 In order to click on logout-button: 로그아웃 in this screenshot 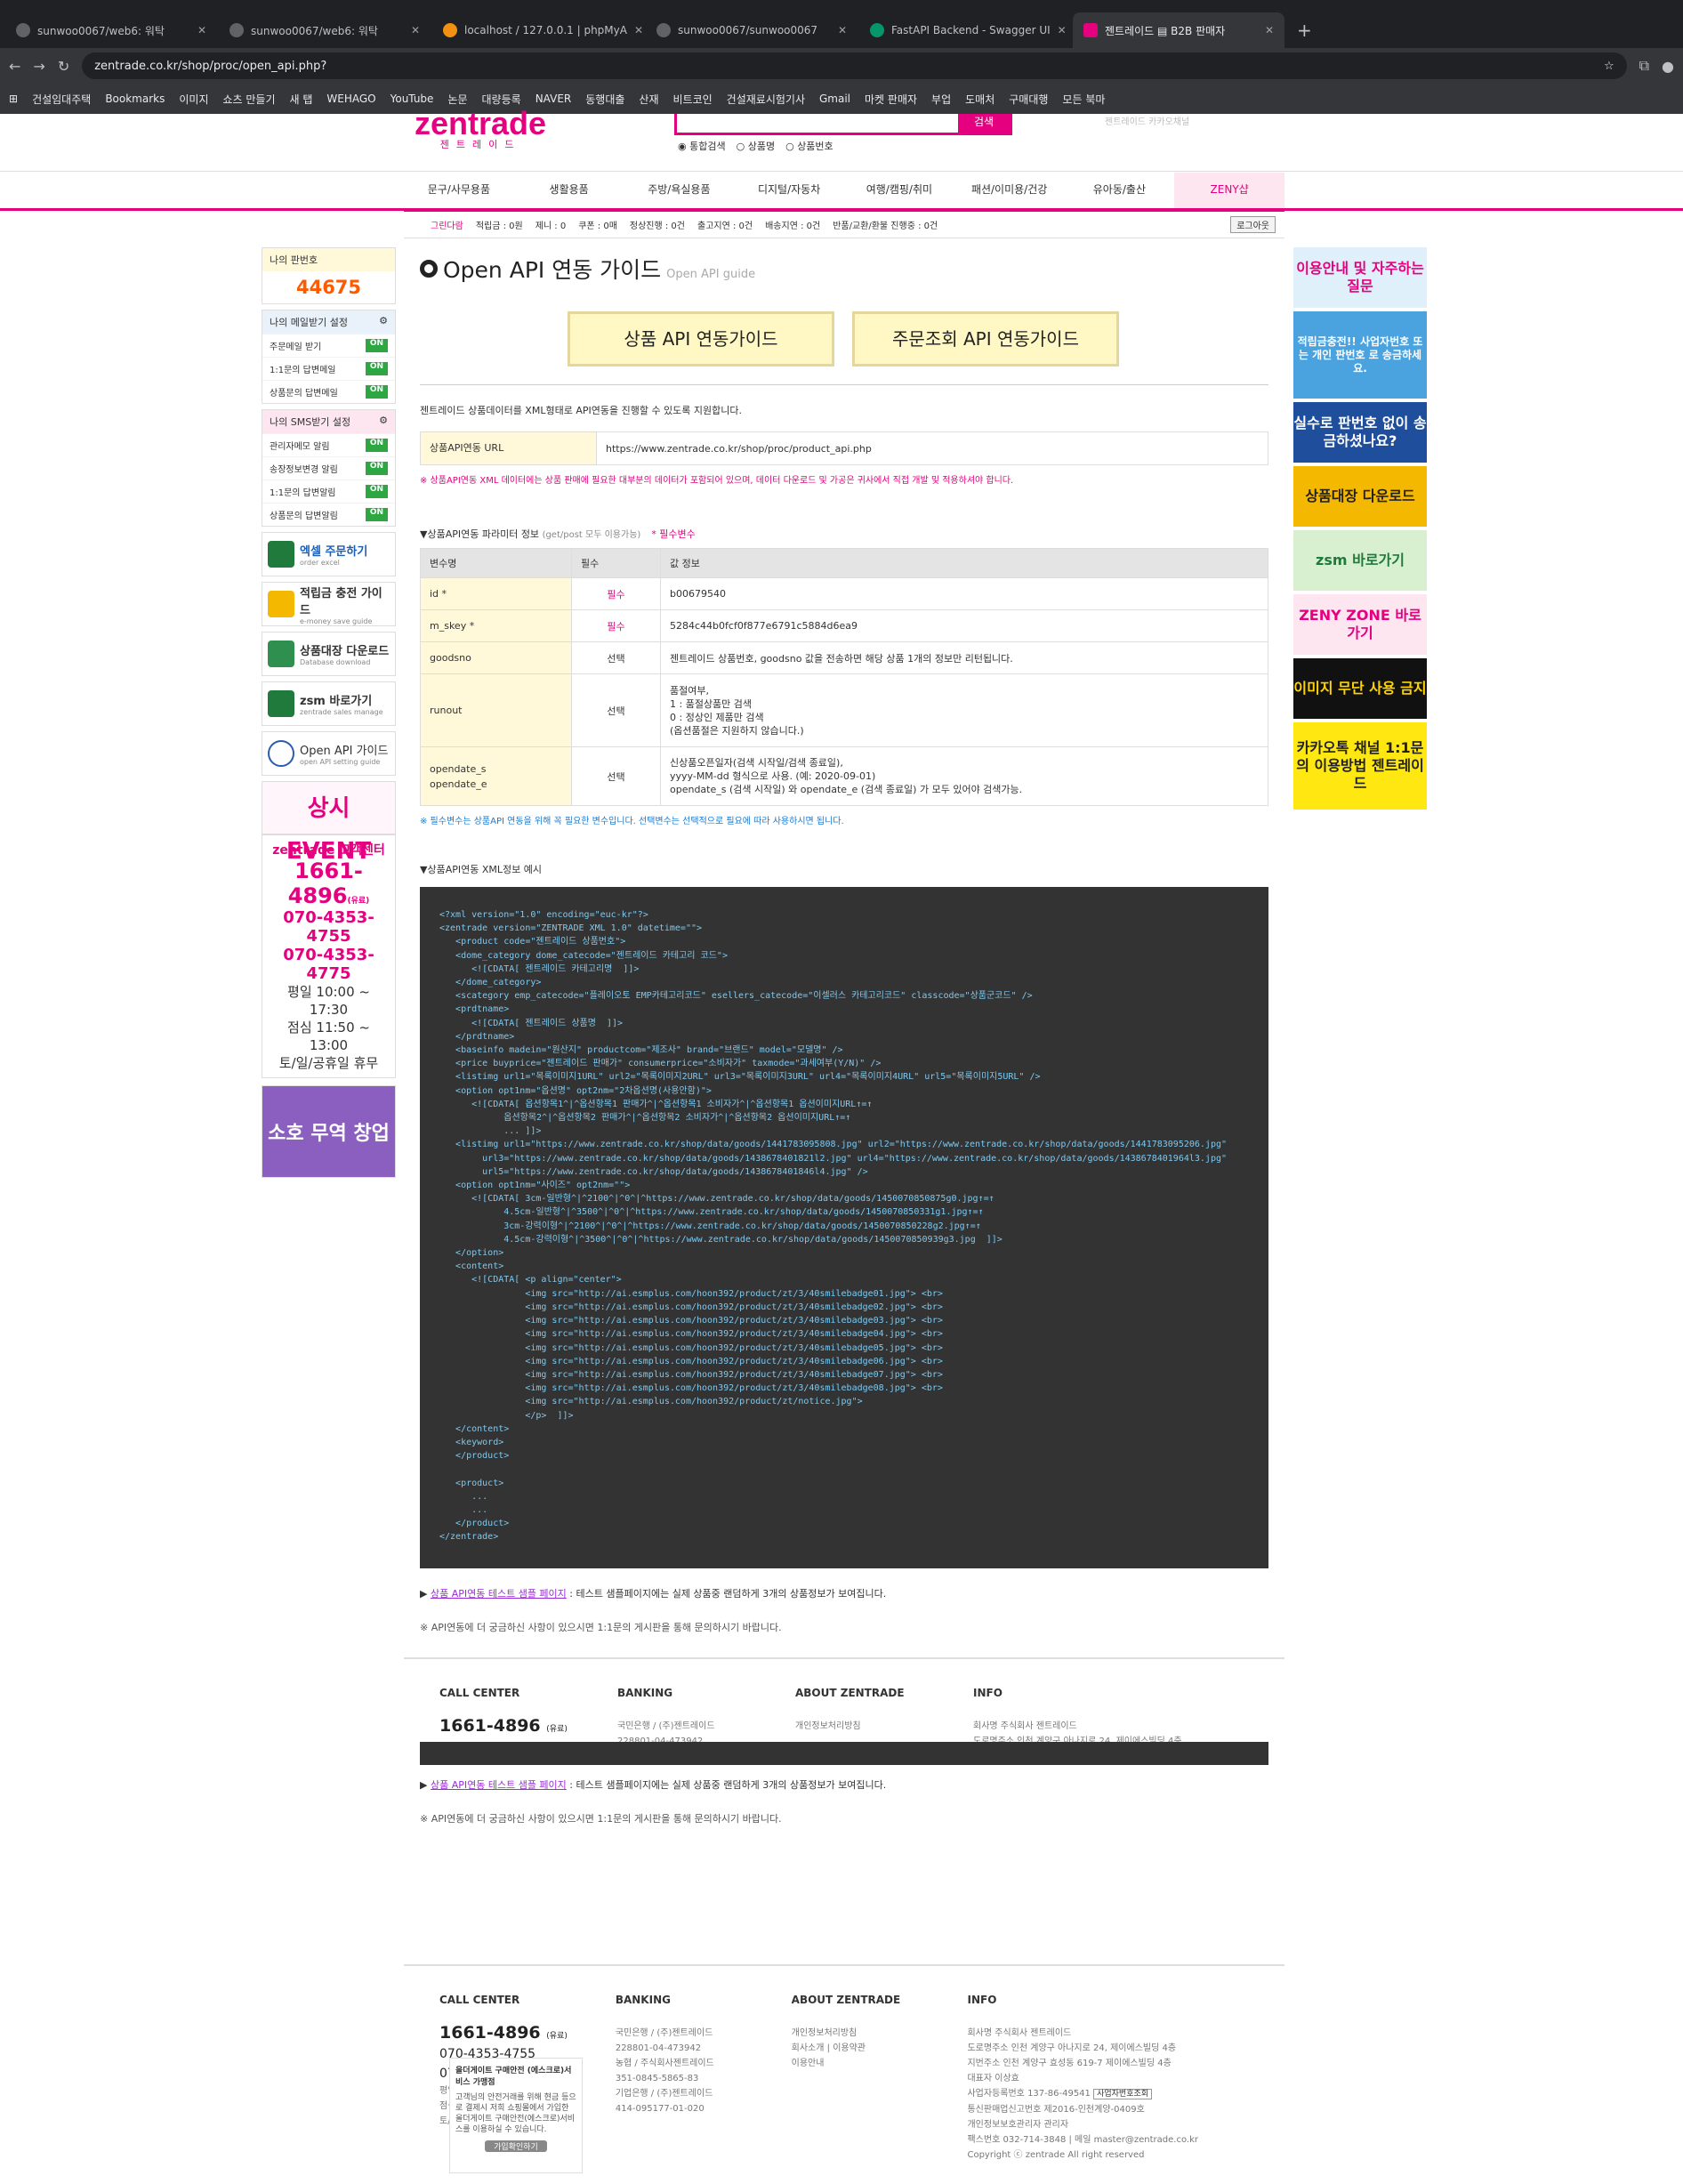, I will do `click(1253, 224)`.